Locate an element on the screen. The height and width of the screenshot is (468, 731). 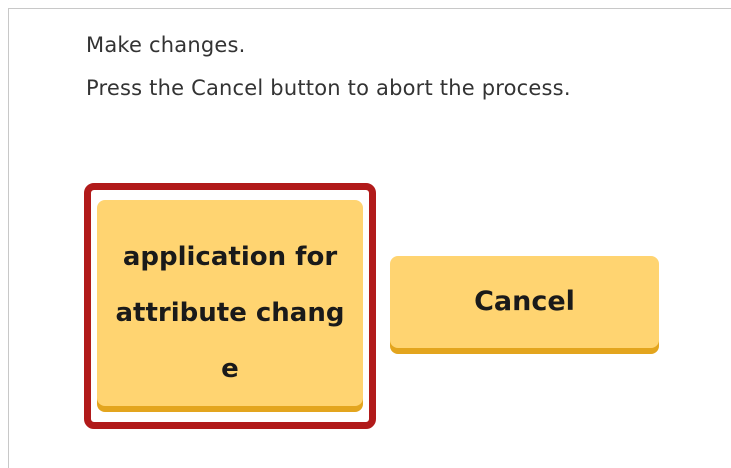
cancel-button: Cancel is located at coordinates (524, 302).